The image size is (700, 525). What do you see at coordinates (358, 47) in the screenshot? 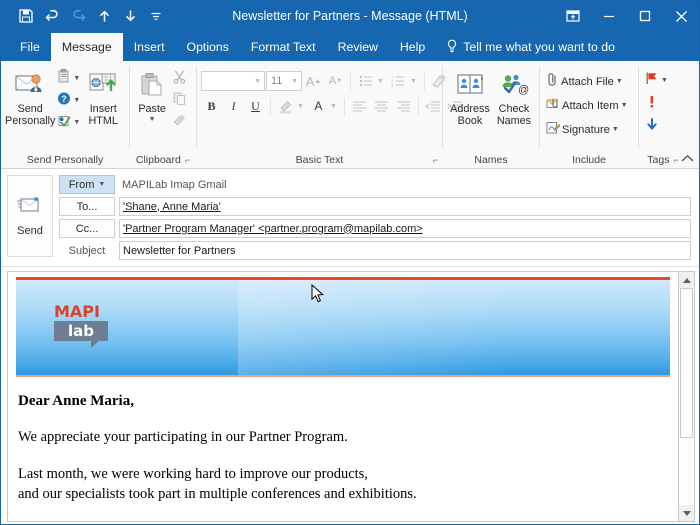
I see `tab-review: Review` at bounding box center [358, 47].